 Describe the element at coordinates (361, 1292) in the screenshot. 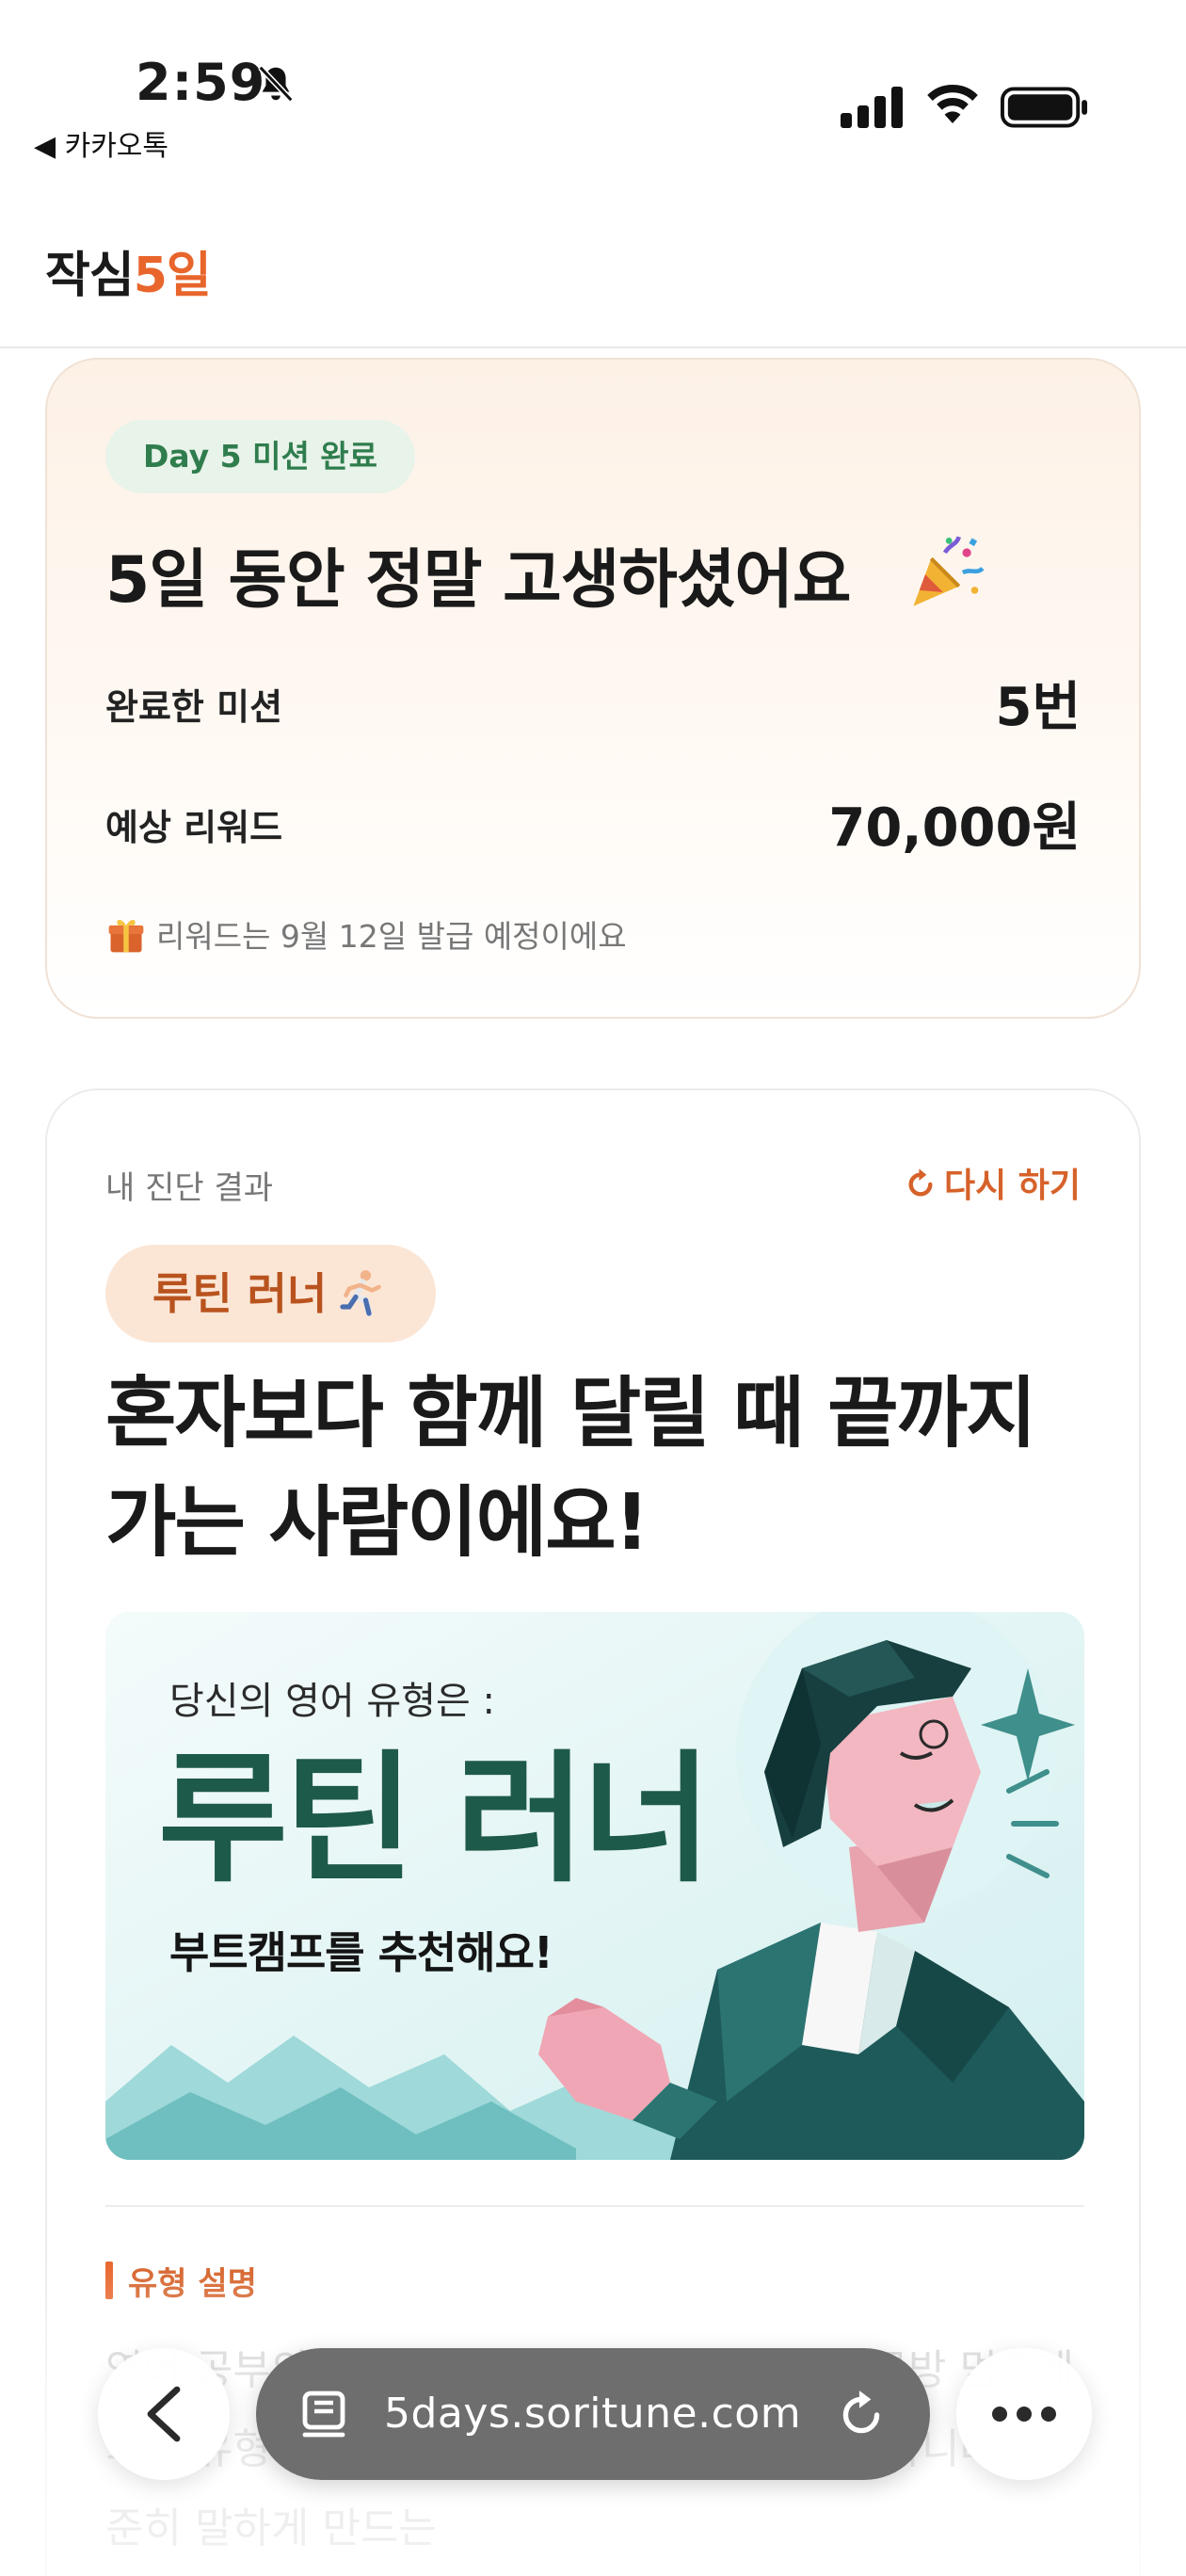

I see `runner-icon` at that location.